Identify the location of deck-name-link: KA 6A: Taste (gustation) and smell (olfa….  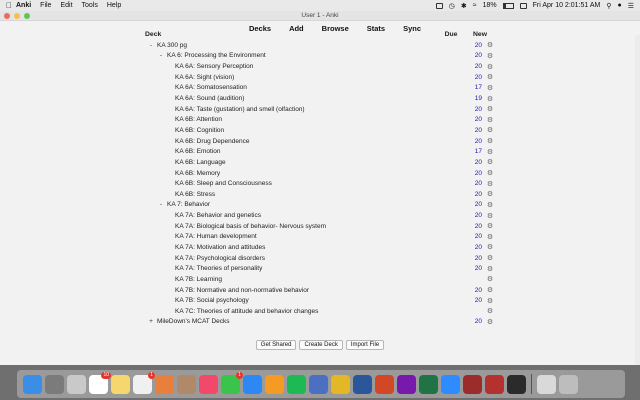
(240, 109).